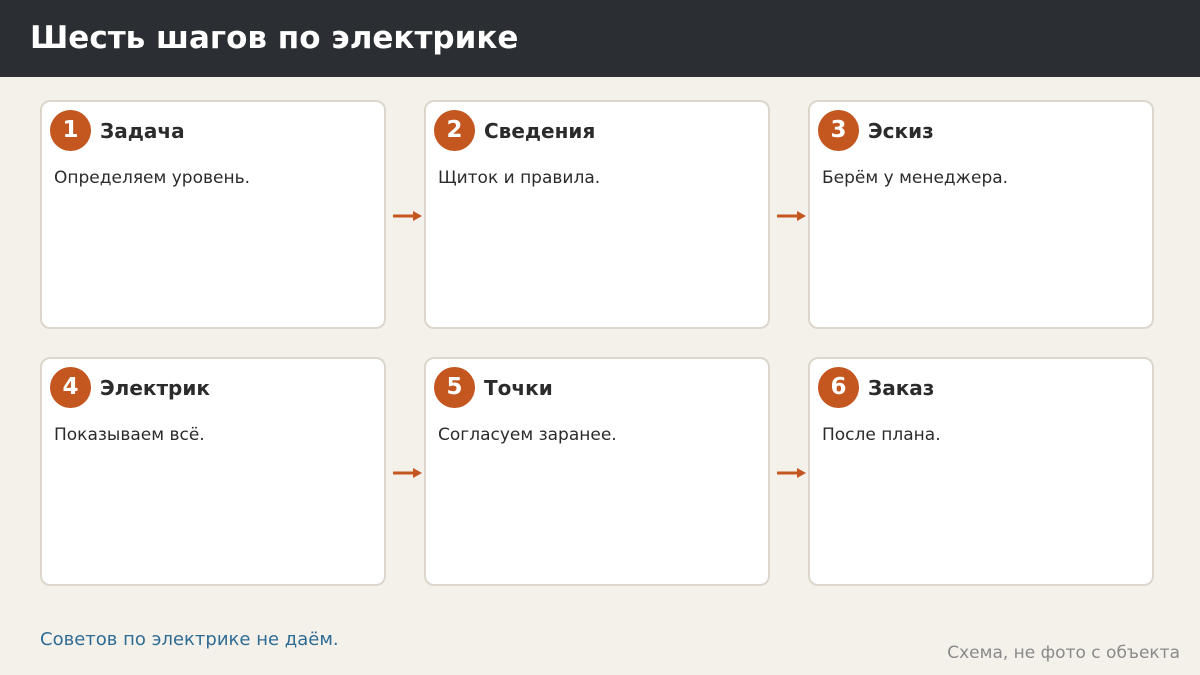 The image size is (1200, 675). What do you see at coordinates (981, 471) in the screenshot?
I see `step-card-6: 6 Заказ После плана.` at bounding box center [981, 471].